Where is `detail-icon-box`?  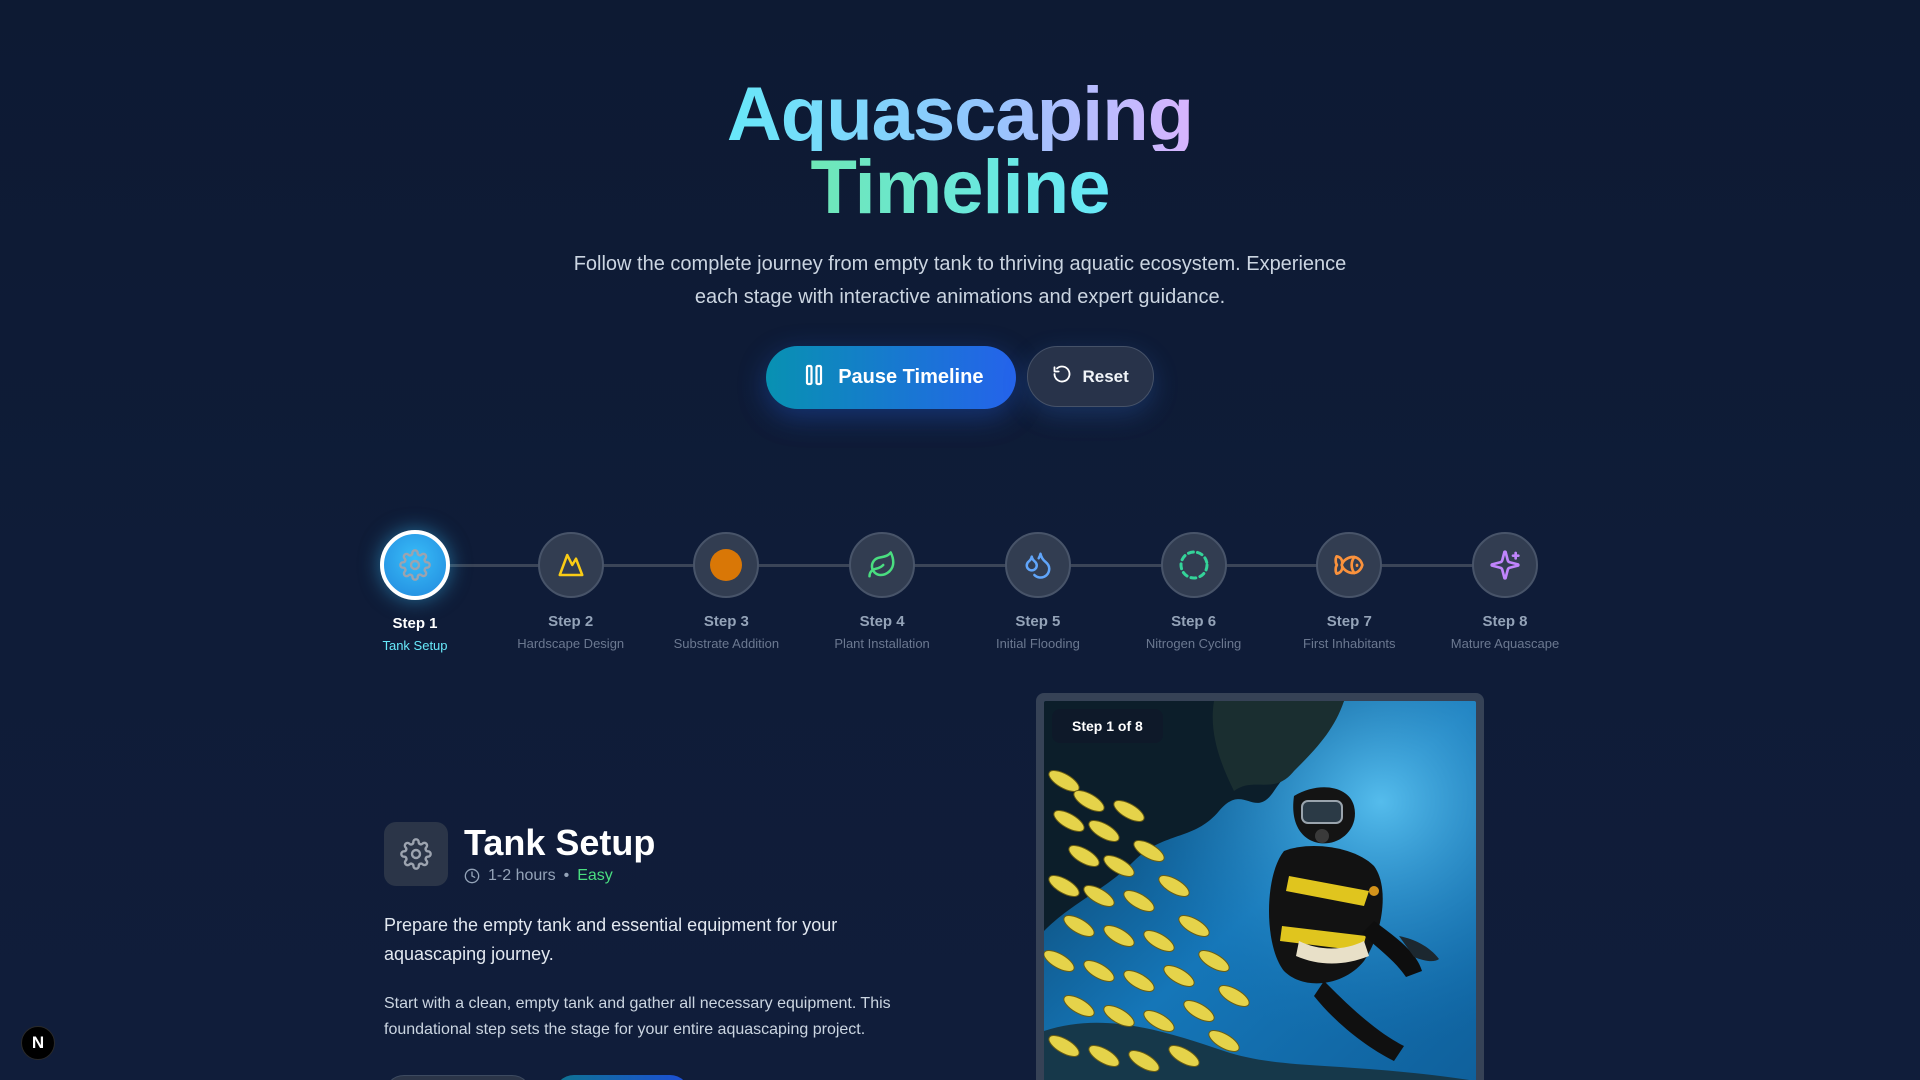
detail-icon-box is located at coordinates (416, 854).